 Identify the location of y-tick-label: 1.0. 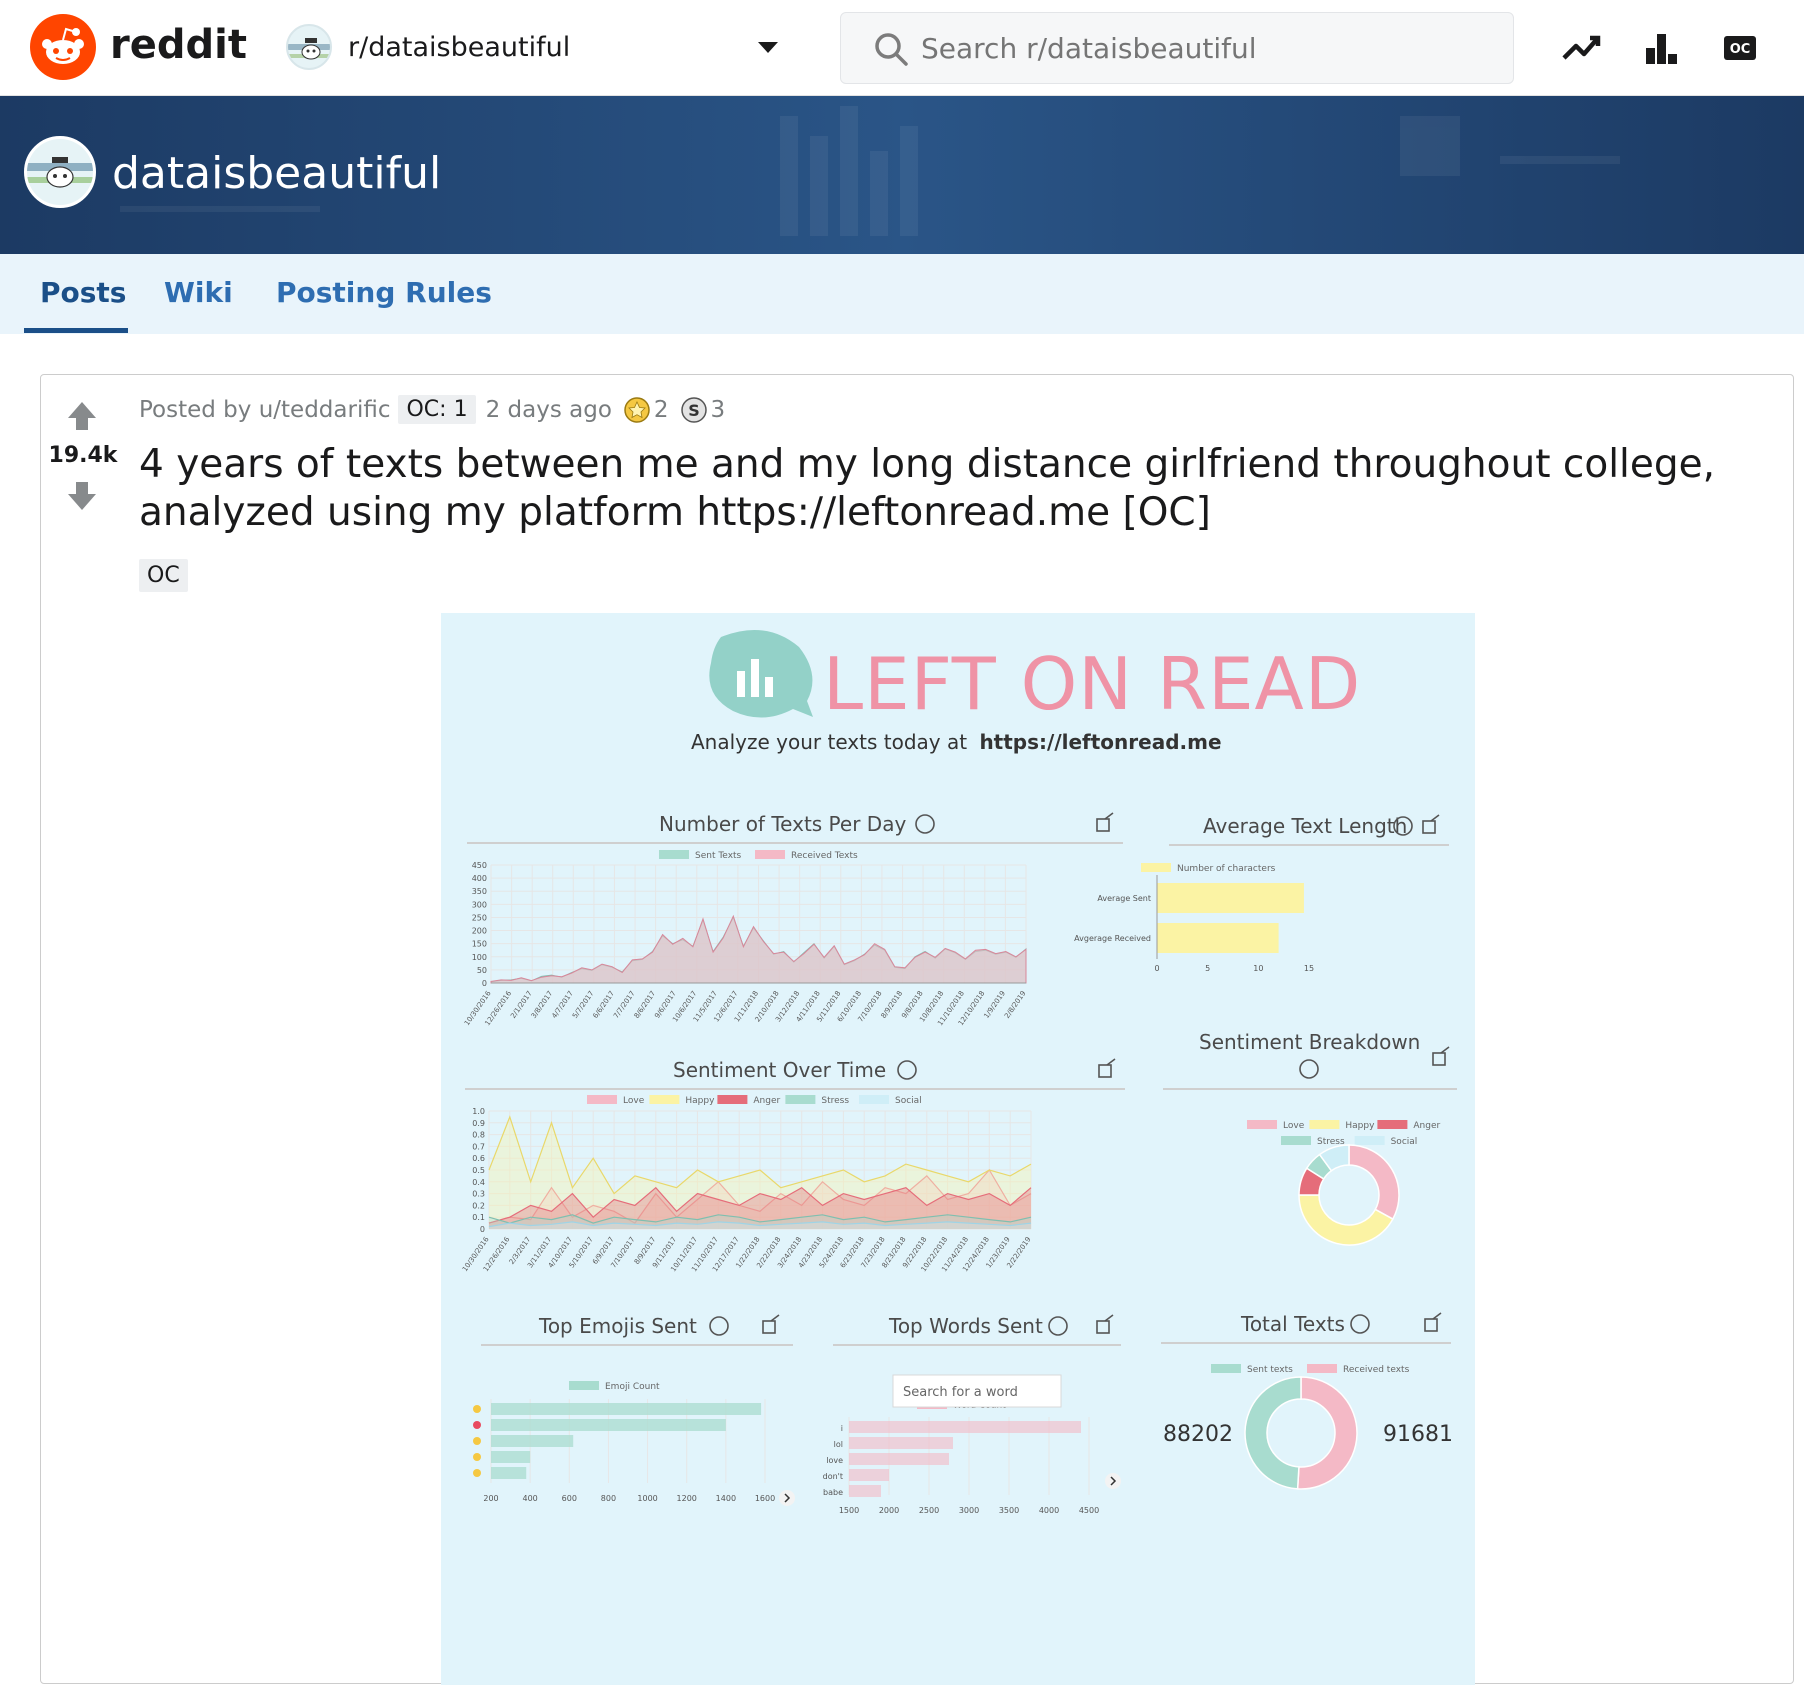
(478, 1111).